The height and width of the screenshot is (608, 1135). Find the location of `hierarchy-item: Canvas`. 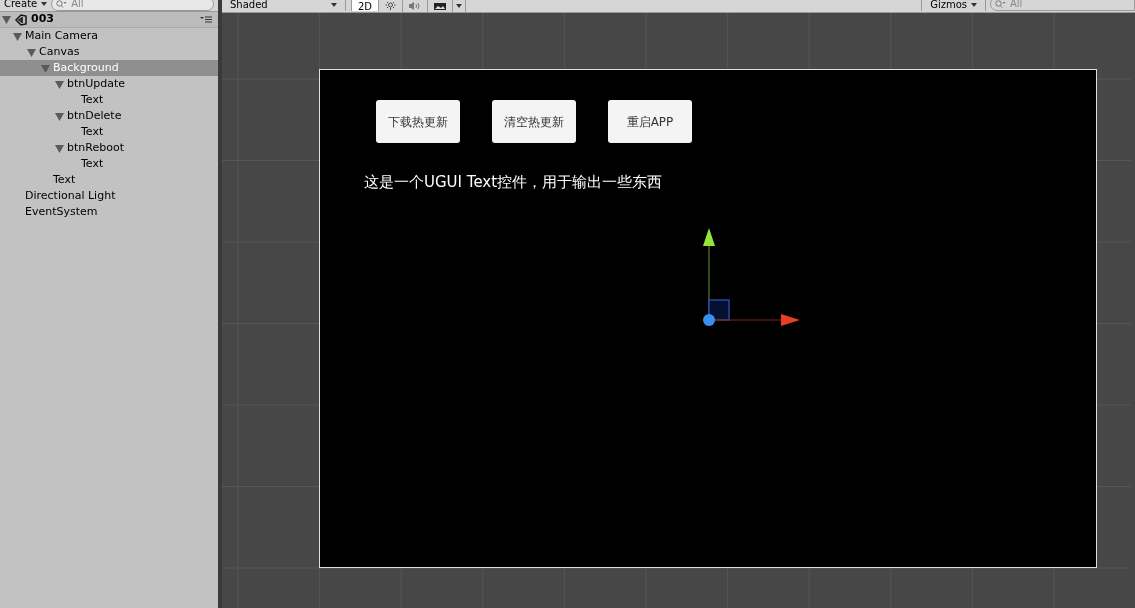

hierarchy-item: Canvas is located at coordinates (109, 52).